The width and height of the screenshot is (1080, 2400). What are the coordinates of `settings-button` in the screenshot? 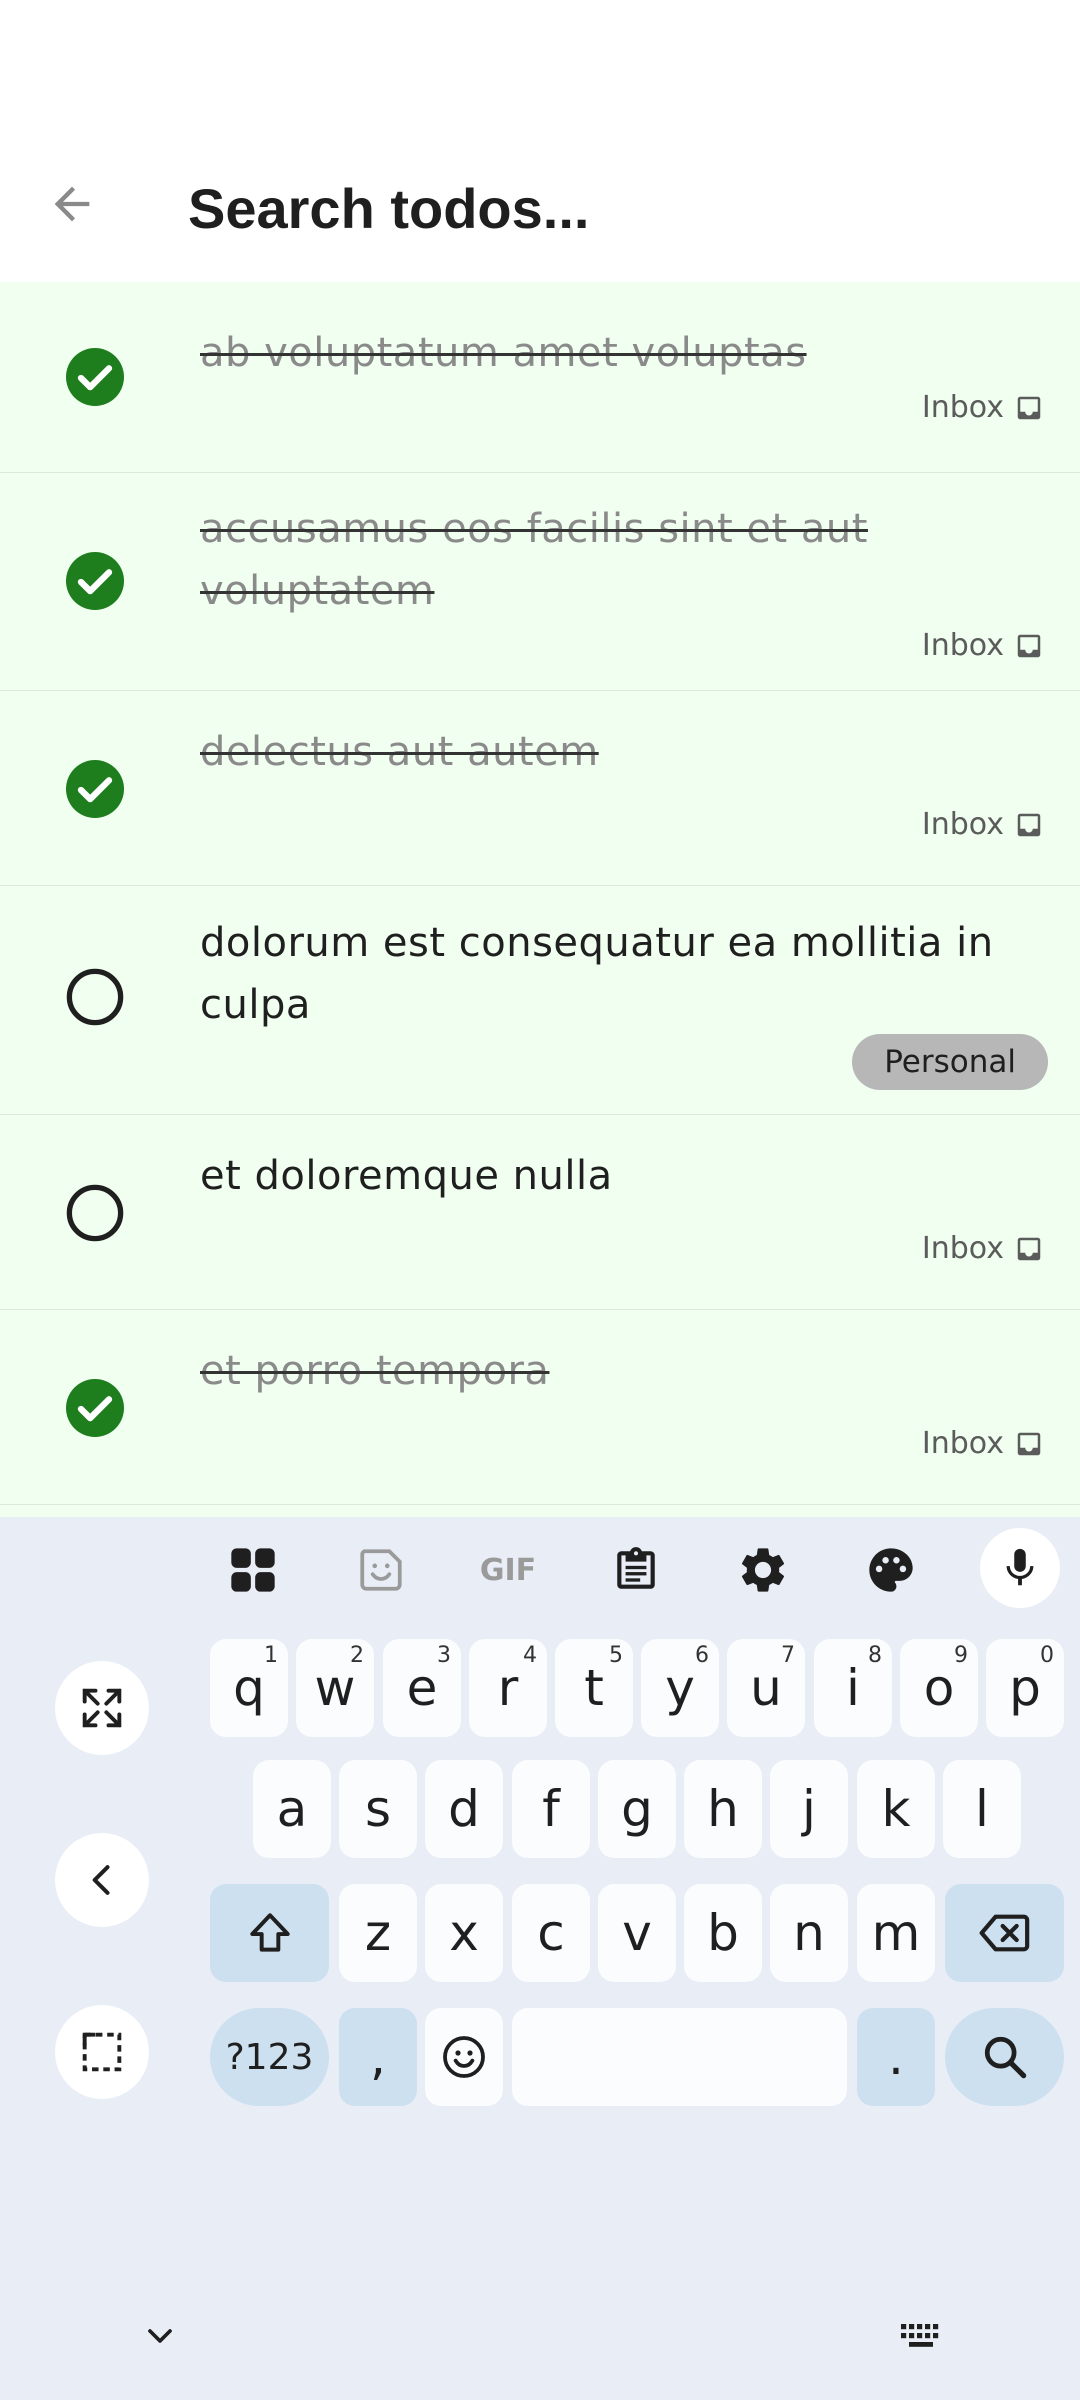 It's located at (763, 1570).